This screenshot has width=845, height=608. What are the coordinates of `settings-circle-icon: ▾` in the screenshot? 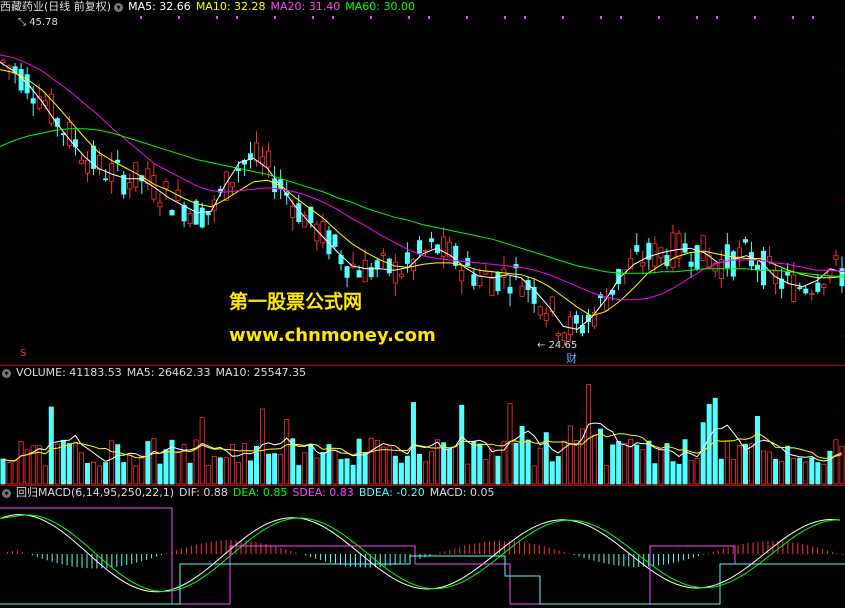 It's located at (119, 7).